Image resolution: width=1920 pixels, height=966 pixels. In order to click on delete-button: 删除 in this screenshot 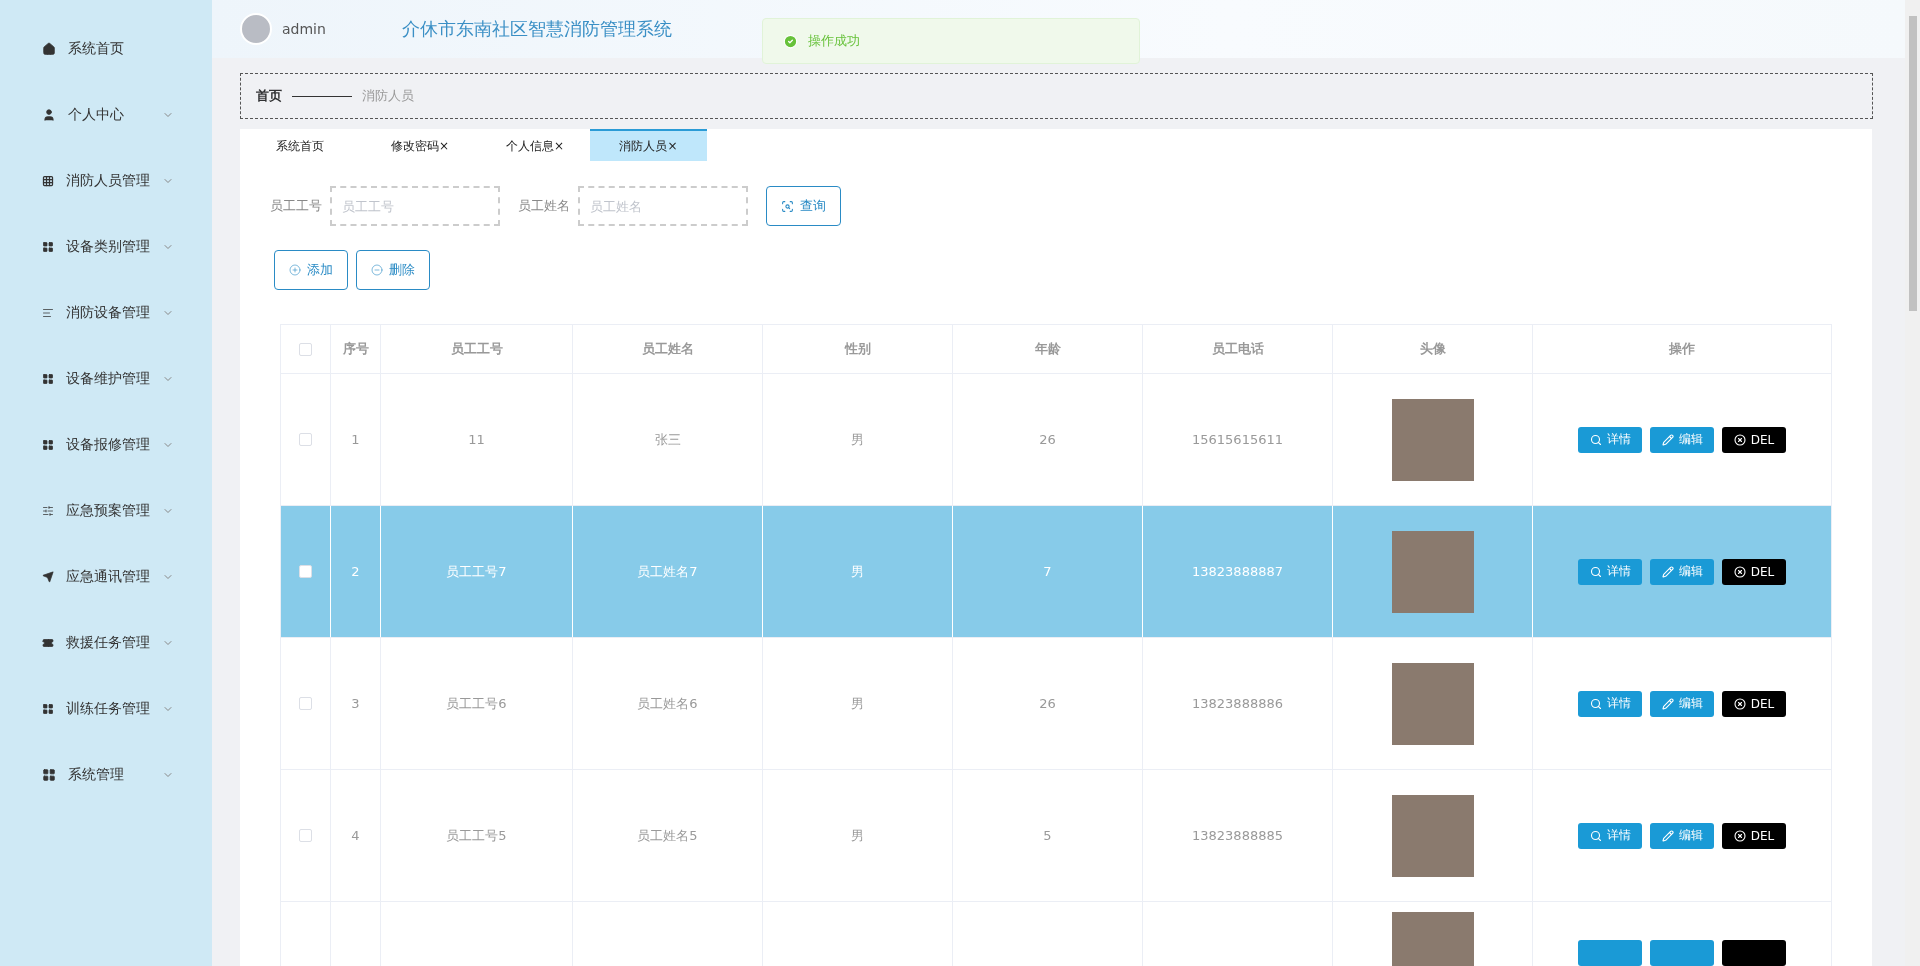, I will do `click(393, 270)`.